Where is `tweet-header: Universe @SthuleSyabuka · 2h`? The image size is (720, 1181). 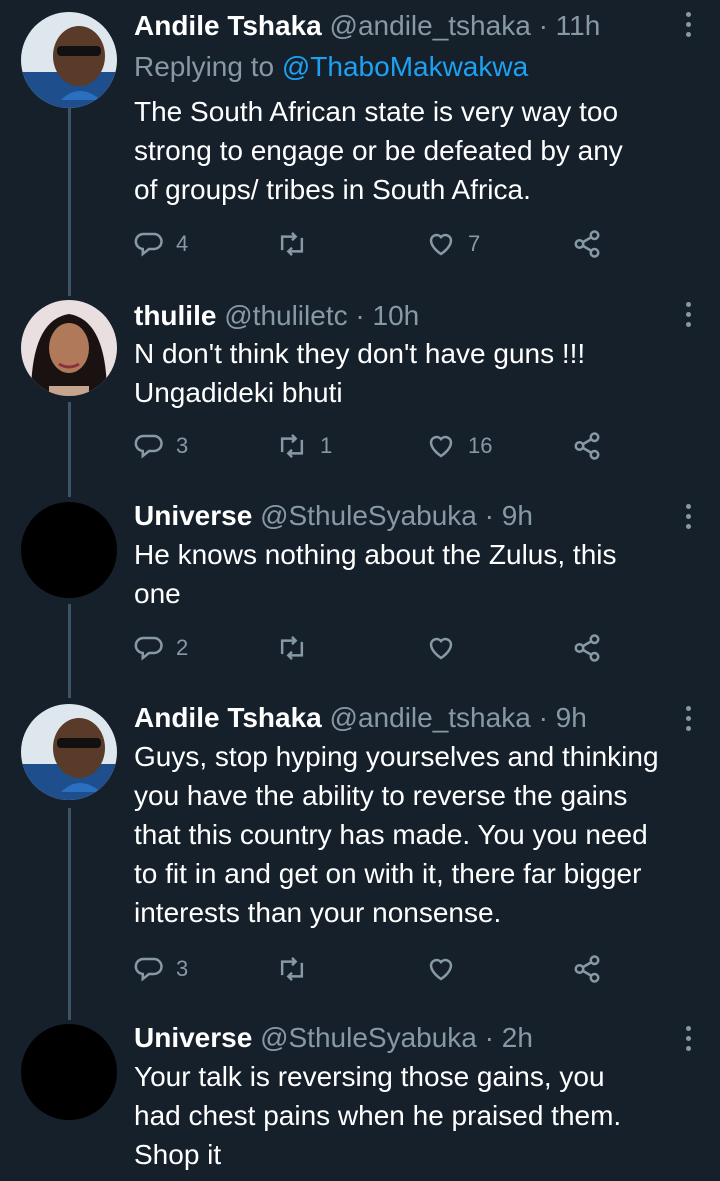 tweet-header: Universe @SthuleSyabuka · 2h is located at coordinates (333, 1038).